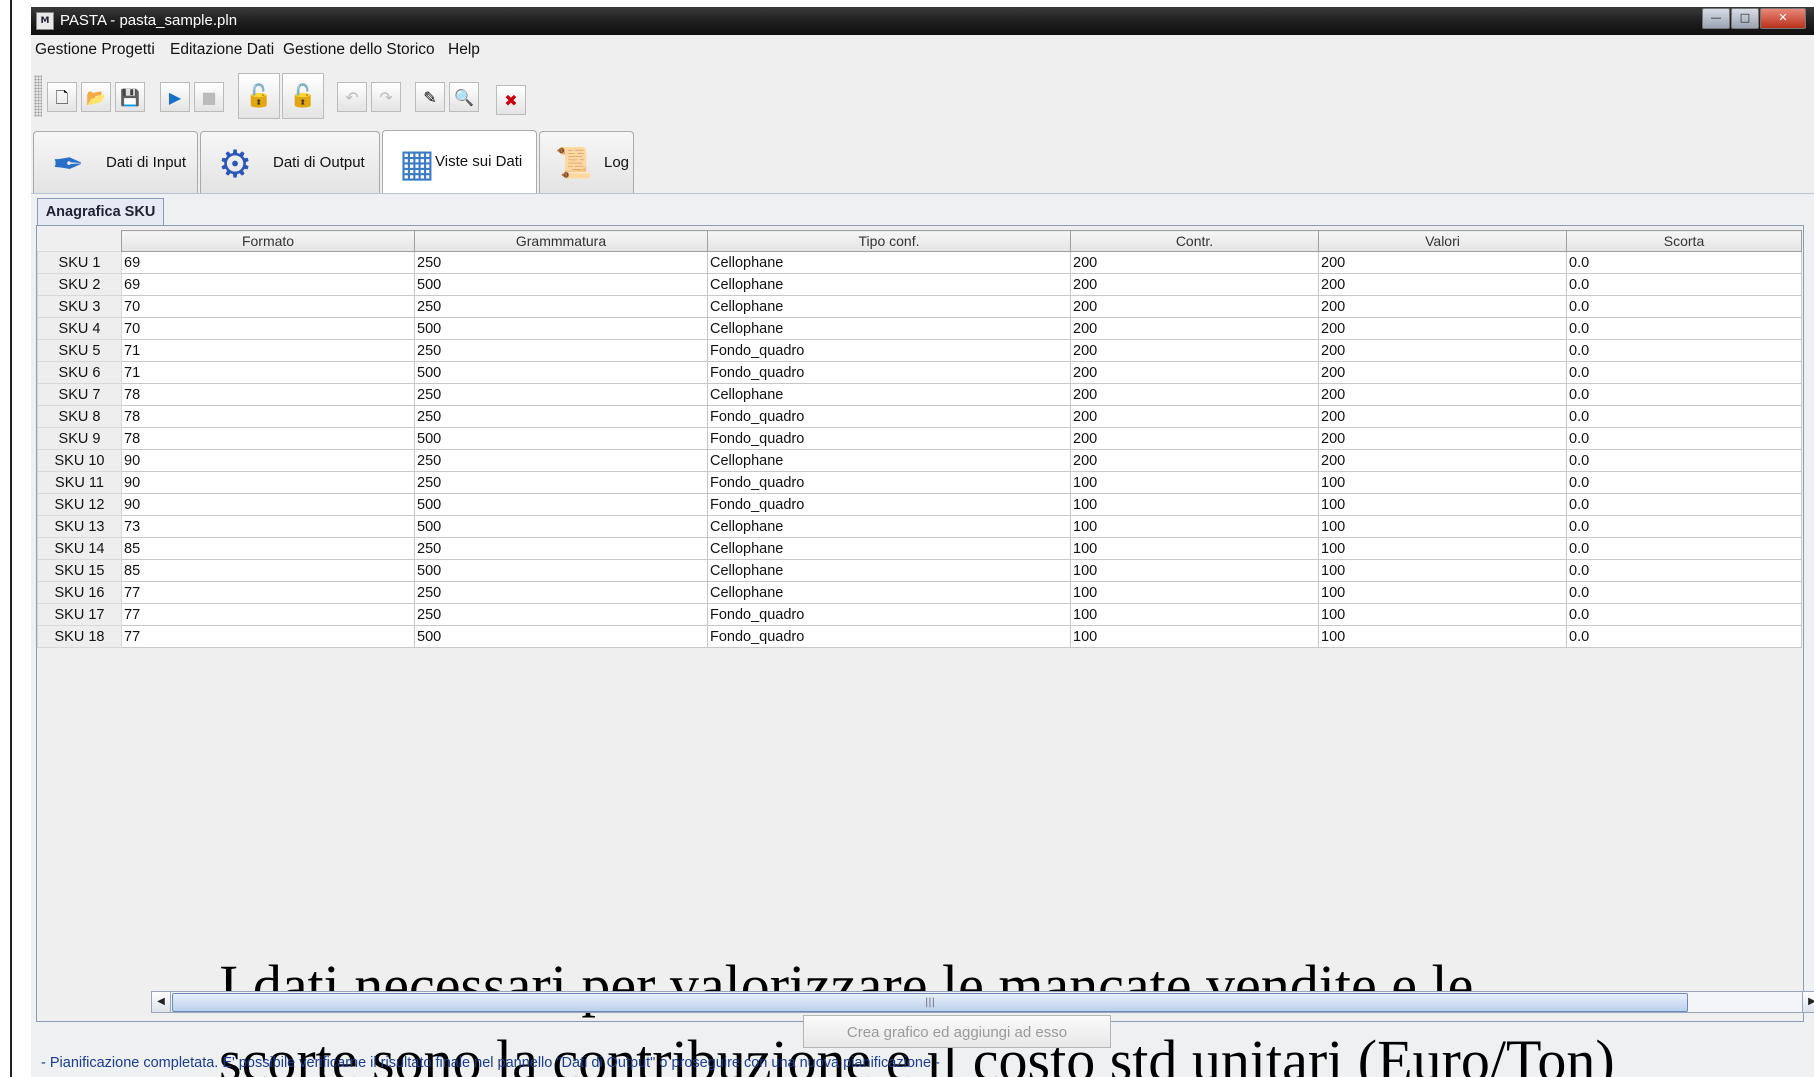 The height and width of the screenshot is (1077, 1814). I want to click on table-row: SKU 3 70 250 Cellophane 200 200 0.0, so click(919, 306).